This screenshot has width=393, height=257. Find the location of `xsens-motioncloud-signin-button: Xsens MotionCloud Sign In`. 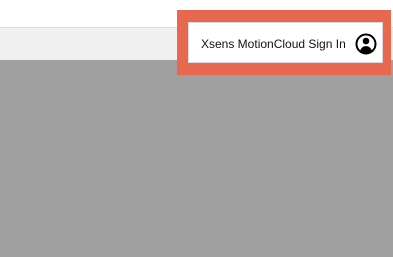

xsens-motioncloud-signin-button: Xsens MotionCloud Sign In is located at coordinates (285, 42).